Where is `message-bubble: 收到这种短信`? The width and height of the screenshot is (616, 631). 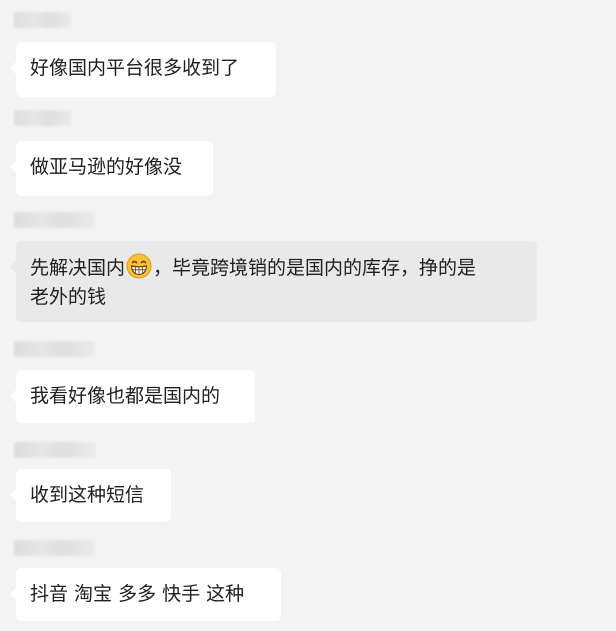 message-bubble: 收到这种短信 is located at coordinates (90, 495).